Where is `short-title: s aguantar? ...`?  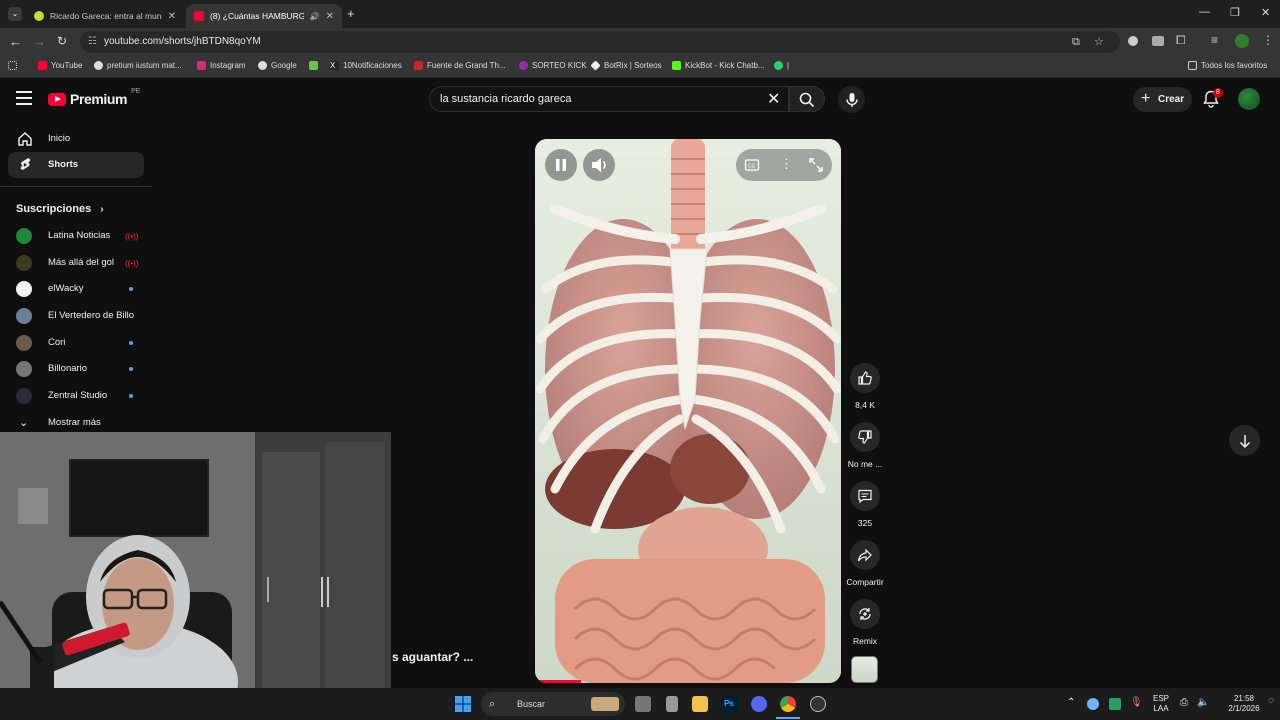
short-title: s aguantar? ... is located at coordinates (433, 657).